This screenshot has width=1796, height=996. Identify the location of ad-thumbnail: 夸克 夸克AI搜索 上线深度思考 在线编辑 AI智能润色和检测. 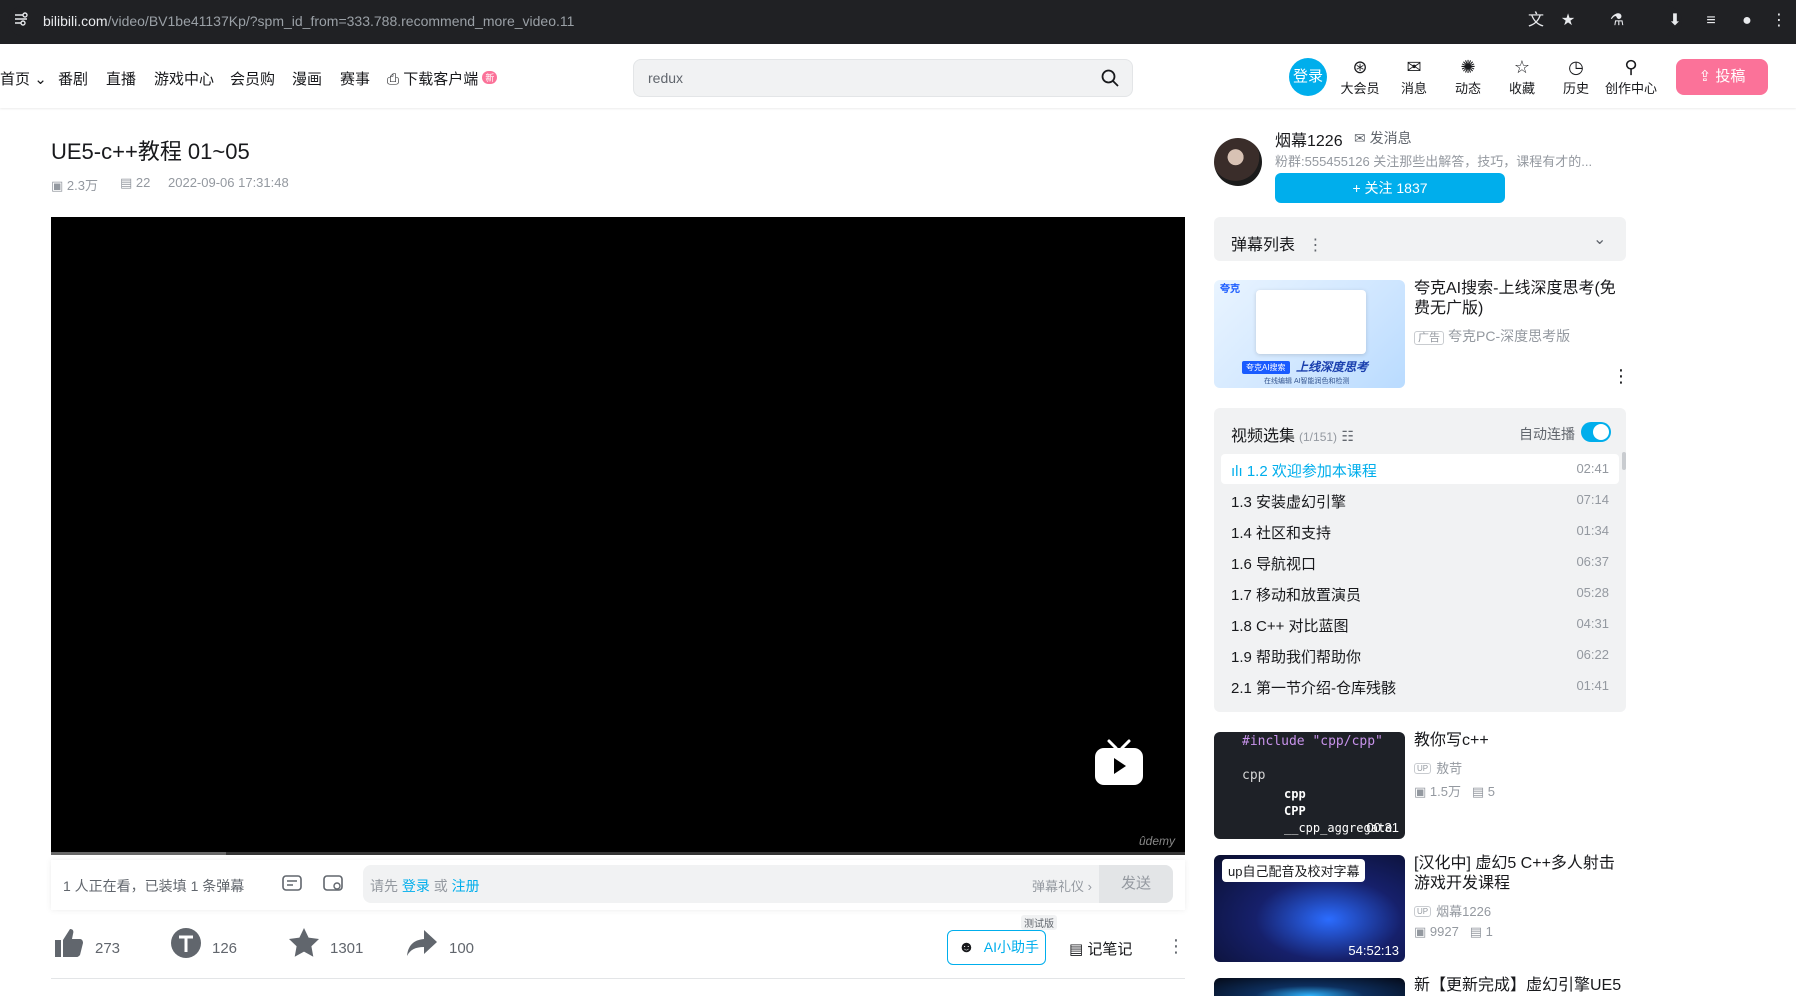
(1309, 334).